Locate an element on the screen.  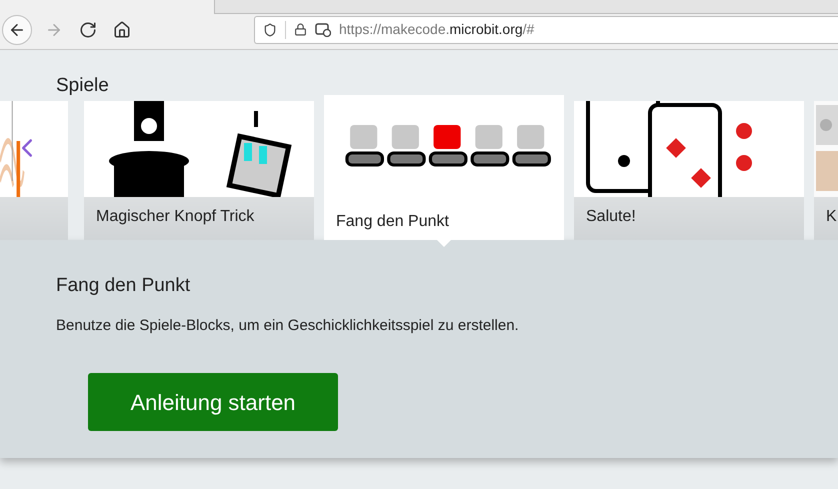
game-card: Salute! is located at coordinates (689, 170).